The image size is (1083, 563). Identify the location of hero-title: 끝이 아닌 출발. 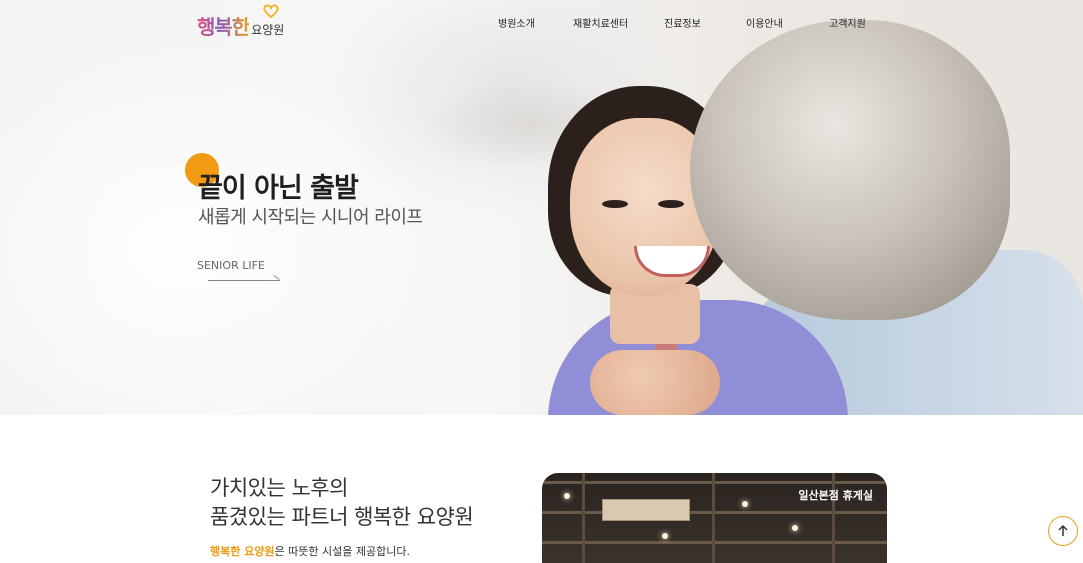
(278, 188).